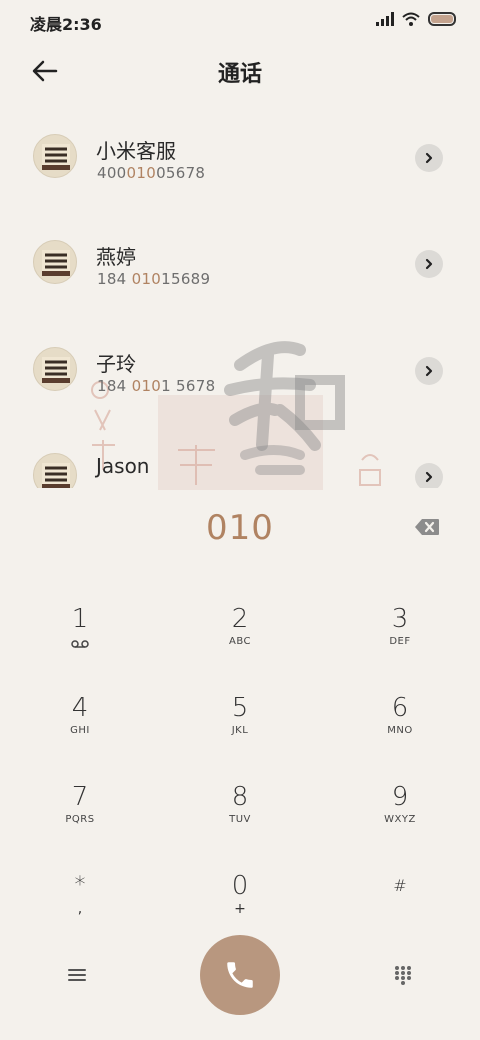 This screenshot has height=1040, width=480. What do you see at coordinates (240, 456) in the screenshot?
I see `contact-row: Jason` at bounding box center [240, 456].